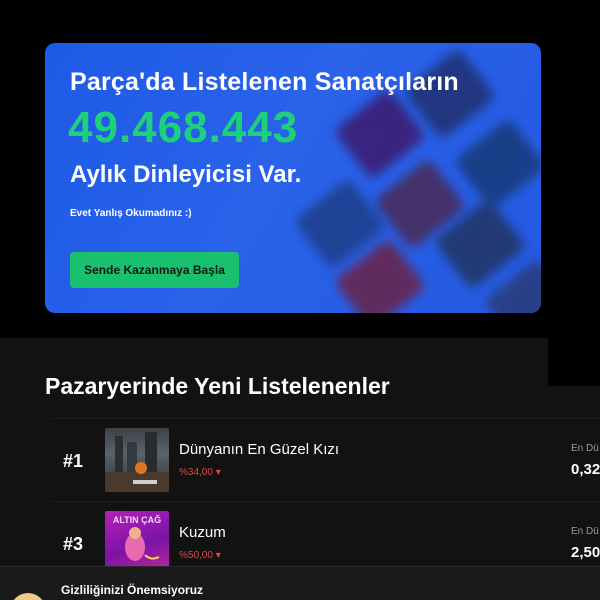  Describe the element at coordinates (264, 82) in the screenshot. I see `hero-title: Parça'da Listelenen Sanatçıların` at that location.